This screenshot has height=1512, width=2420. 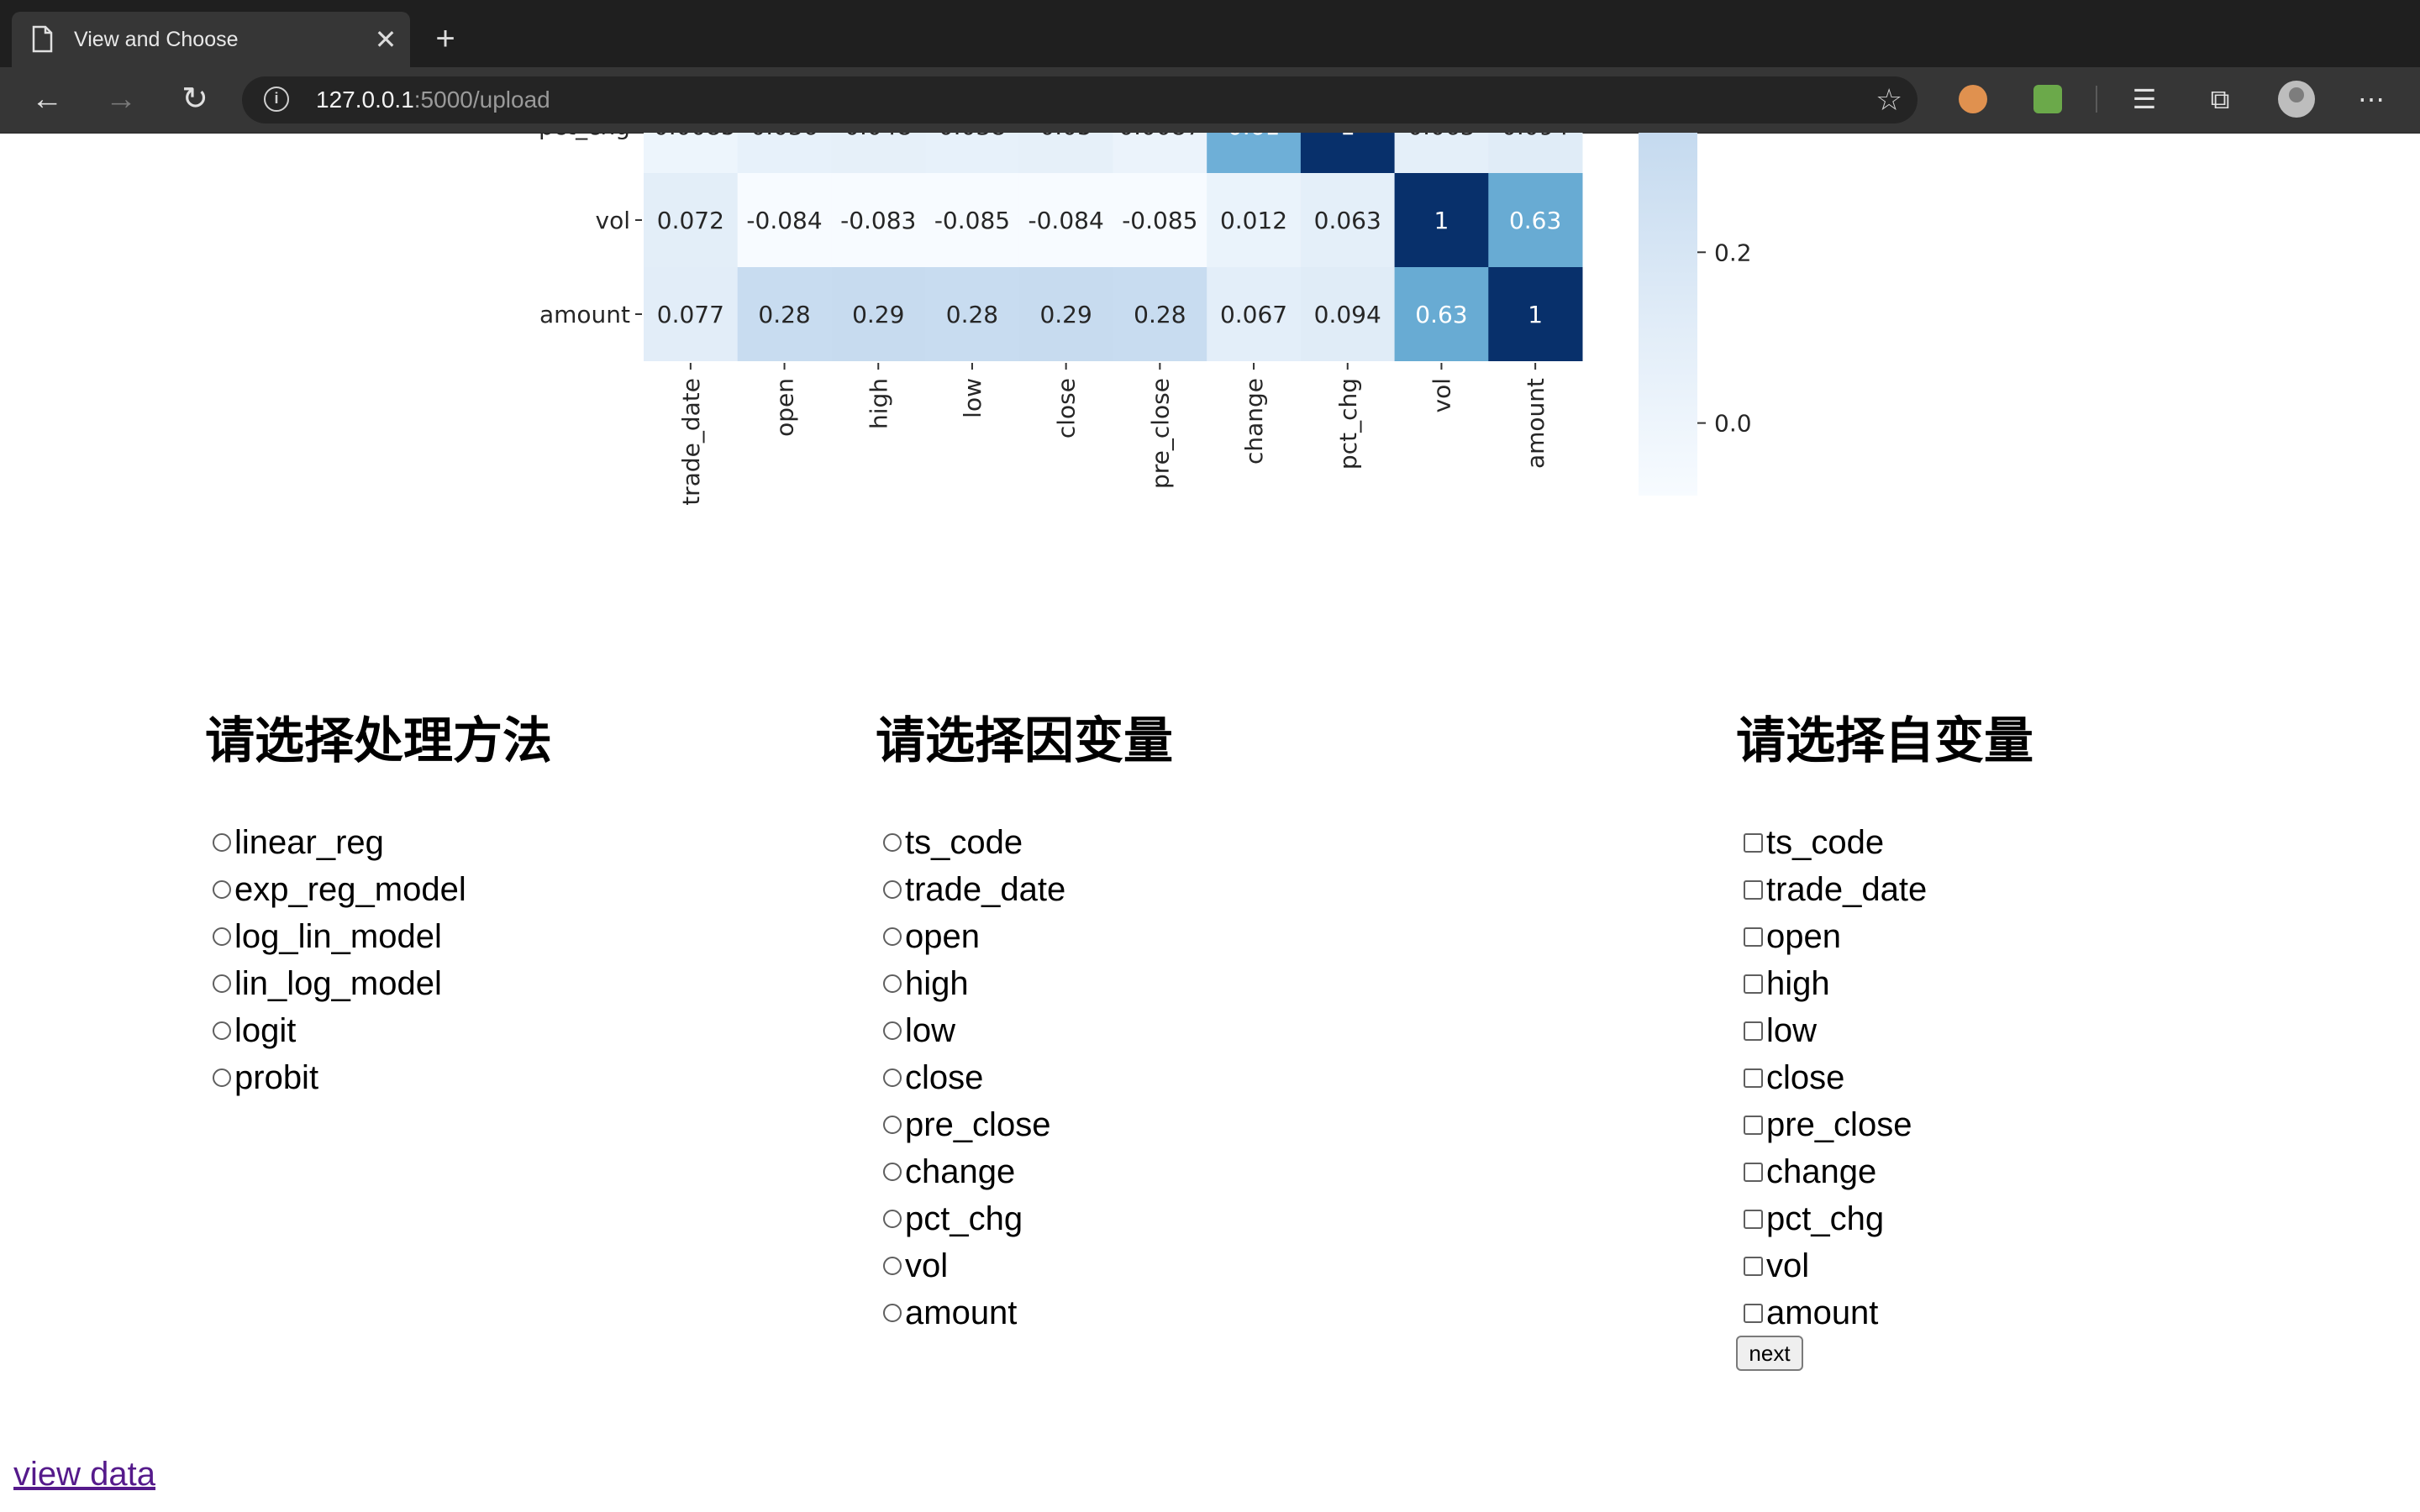 I want to click on x-tick-label: low, so click(x=972, y=398).